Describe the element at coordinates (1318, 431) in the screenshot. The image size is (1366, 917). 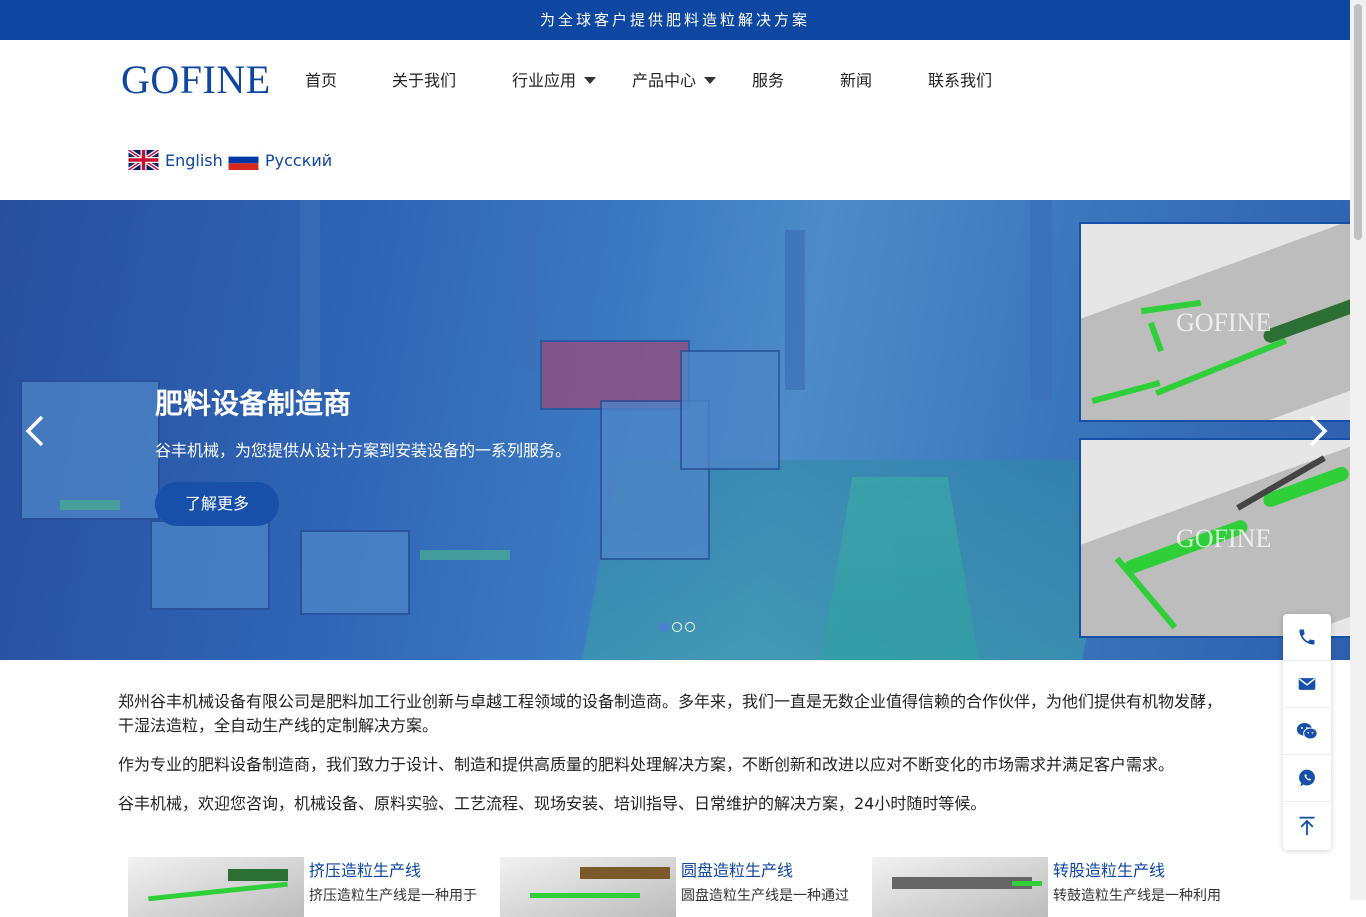
I see `chevron-right-icon` at that location.